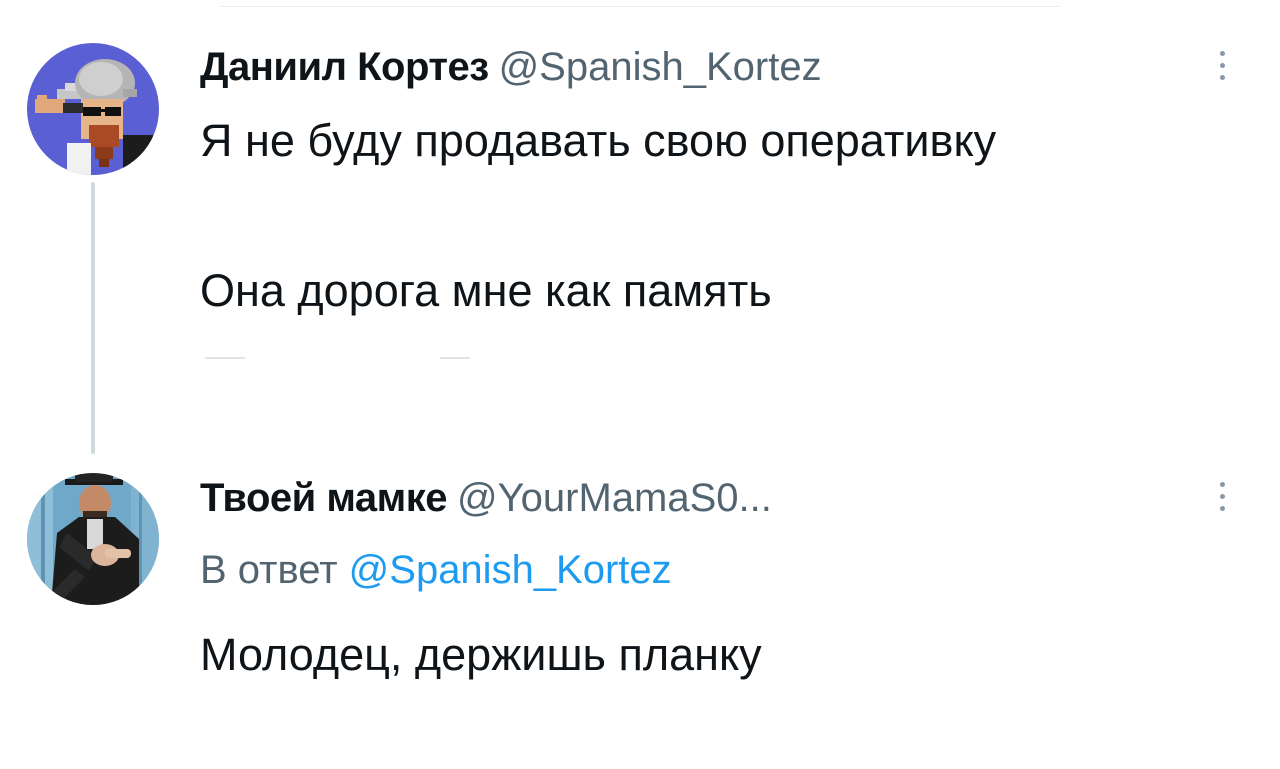  Describe the element at coordinates (598, 140) in the screenshot. I see `tweet-text-line-1: Я не буду продавать свою оперативку` at that location.